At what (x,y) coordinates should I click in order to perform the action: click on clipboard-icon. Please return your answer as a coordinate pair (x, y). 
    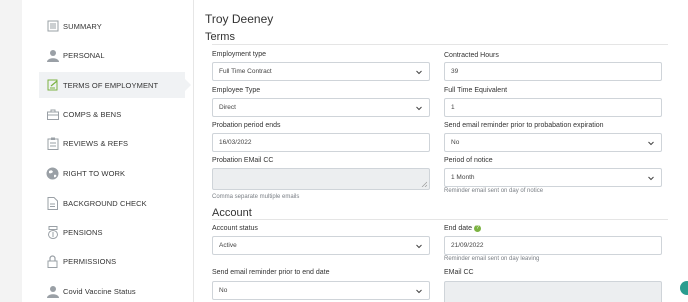
    Looking at the image, I should click on (52, 143).